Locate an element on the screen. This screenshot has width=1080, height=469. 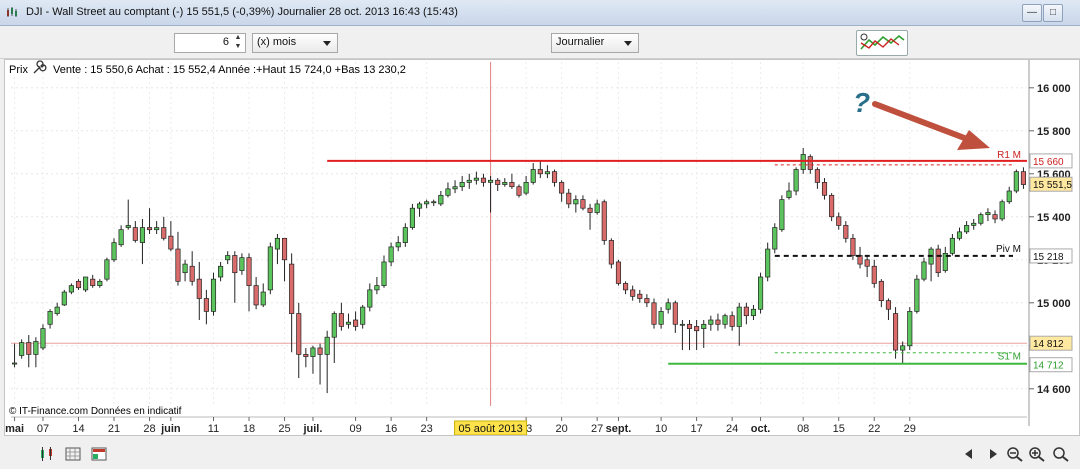
toolbar: 6 ▲ ▼ (x) mois Journalier is located at coordinates (540, 42).